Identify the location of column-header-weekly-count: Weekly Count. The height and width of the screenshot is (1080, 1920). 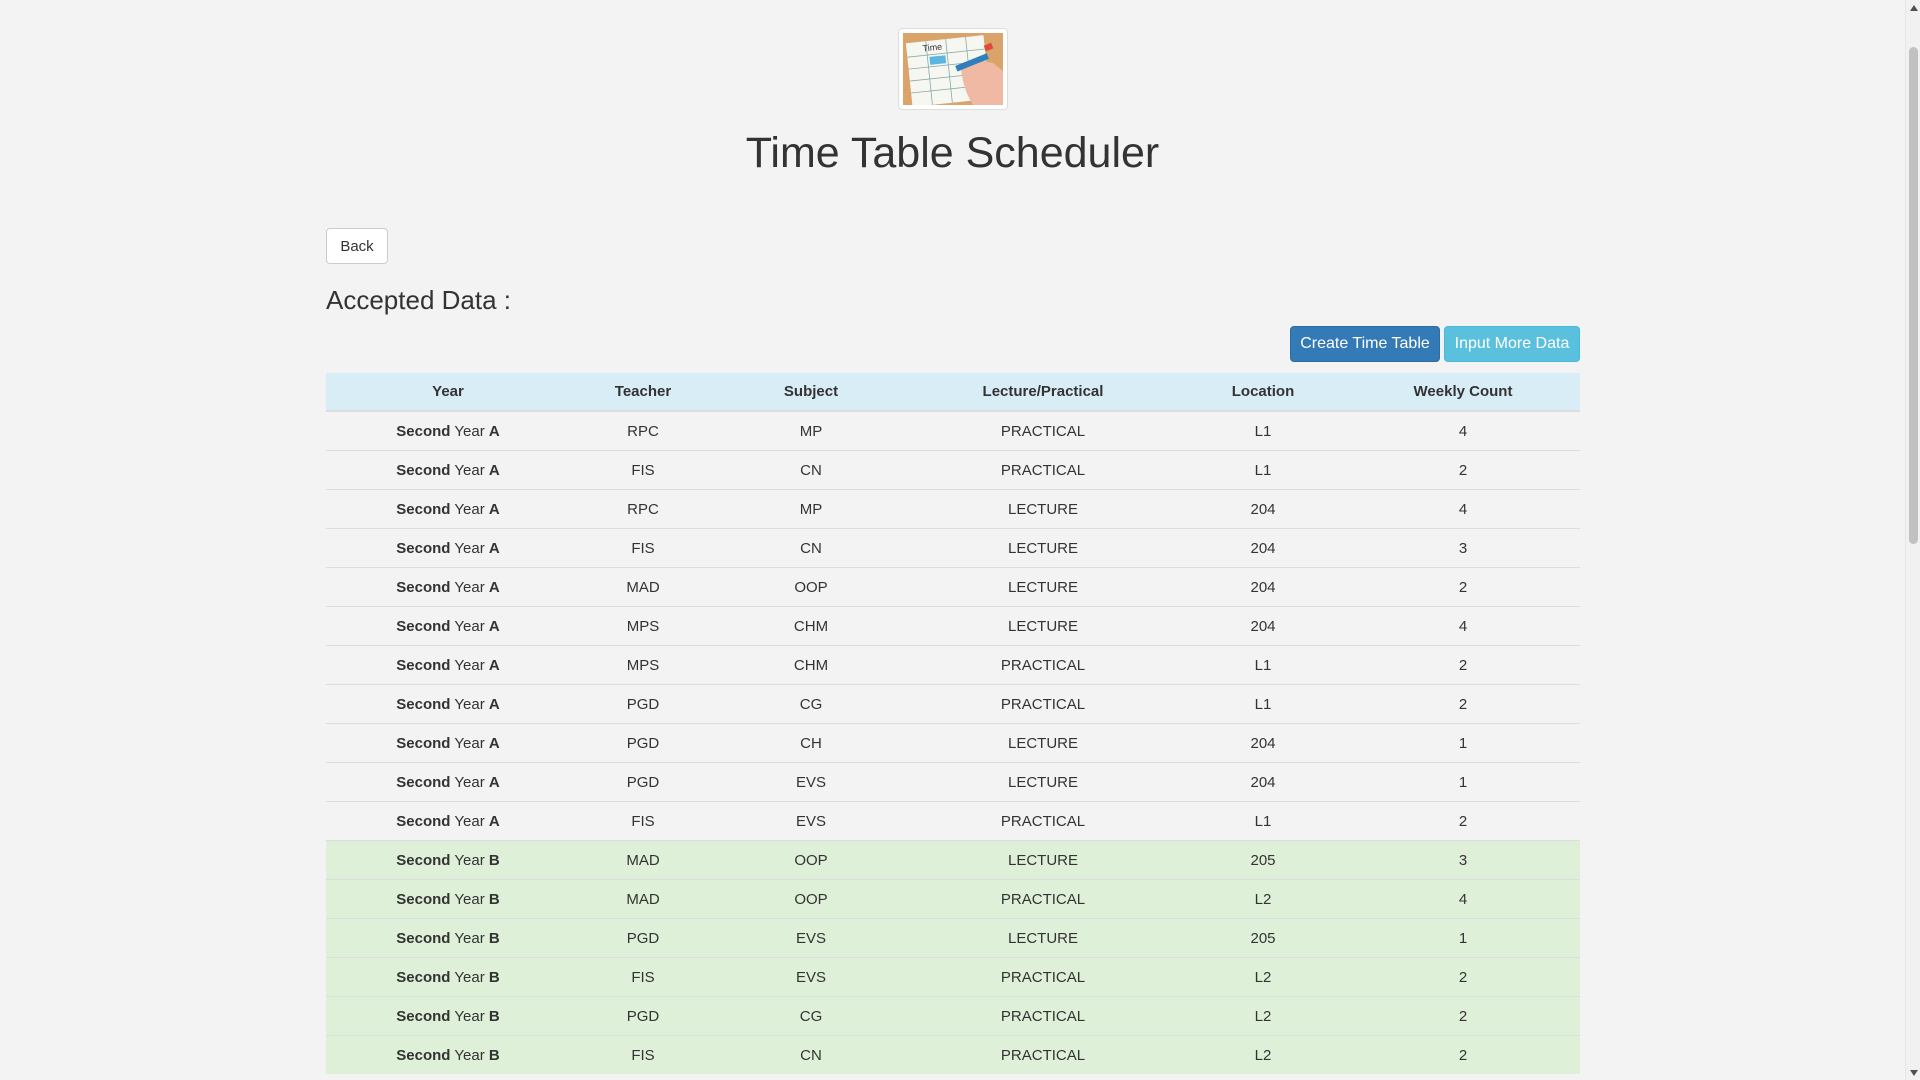
(1463, 392).